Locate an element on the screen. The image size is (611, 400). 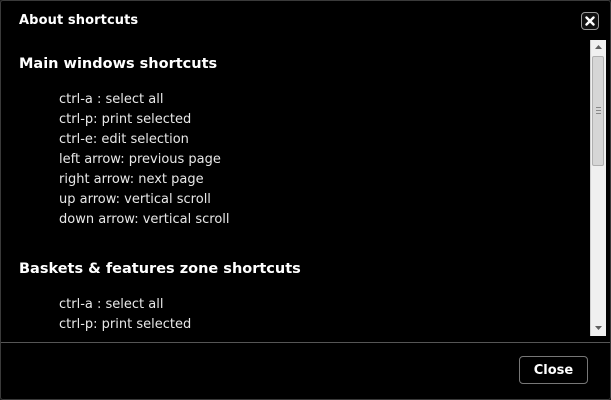
arrow-down-icon is located at coordinates (598, 328).